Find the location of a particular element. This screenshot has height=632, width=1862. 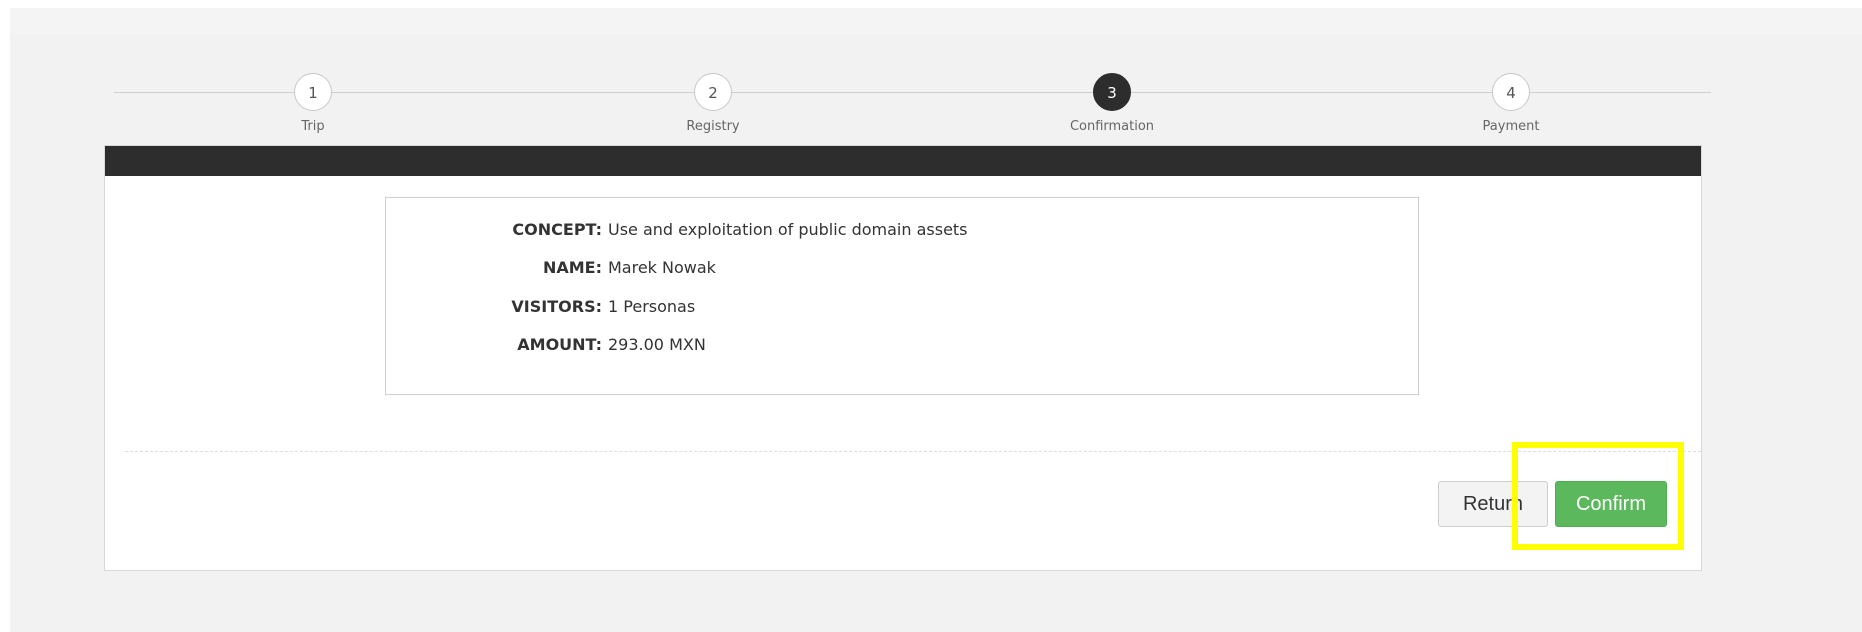

concept-label: CONCEPT: is located at coordinates (557, 229).